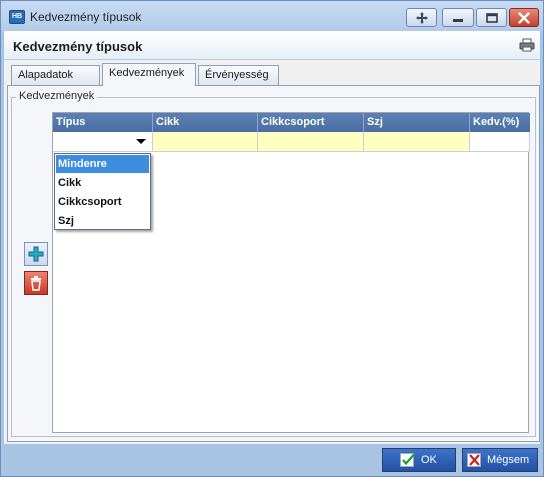 This screenshot has width=544, height=477. I want to click on maximize-icon, so click(491, 17).